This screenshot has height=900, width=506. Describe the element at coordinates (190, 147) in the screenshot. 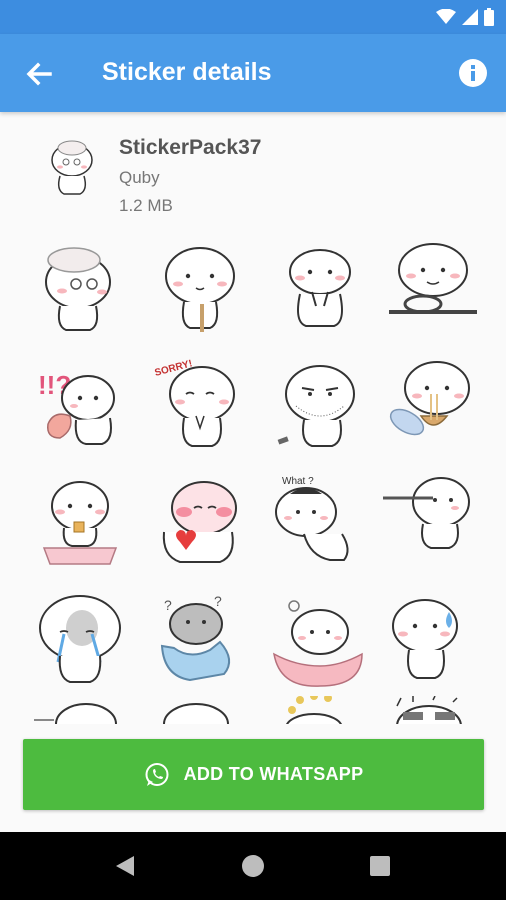

I see `pack-name: StickerPack37` at that location.